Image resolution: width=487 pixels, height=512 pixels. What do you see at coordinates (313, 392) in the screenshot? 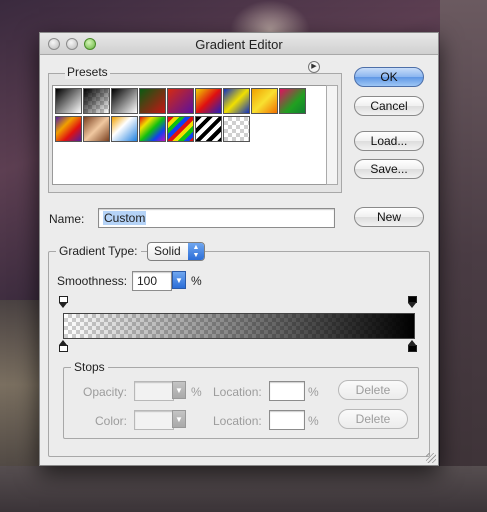
I see `opacity-location-unit: %` at bounding box center [313, 392].